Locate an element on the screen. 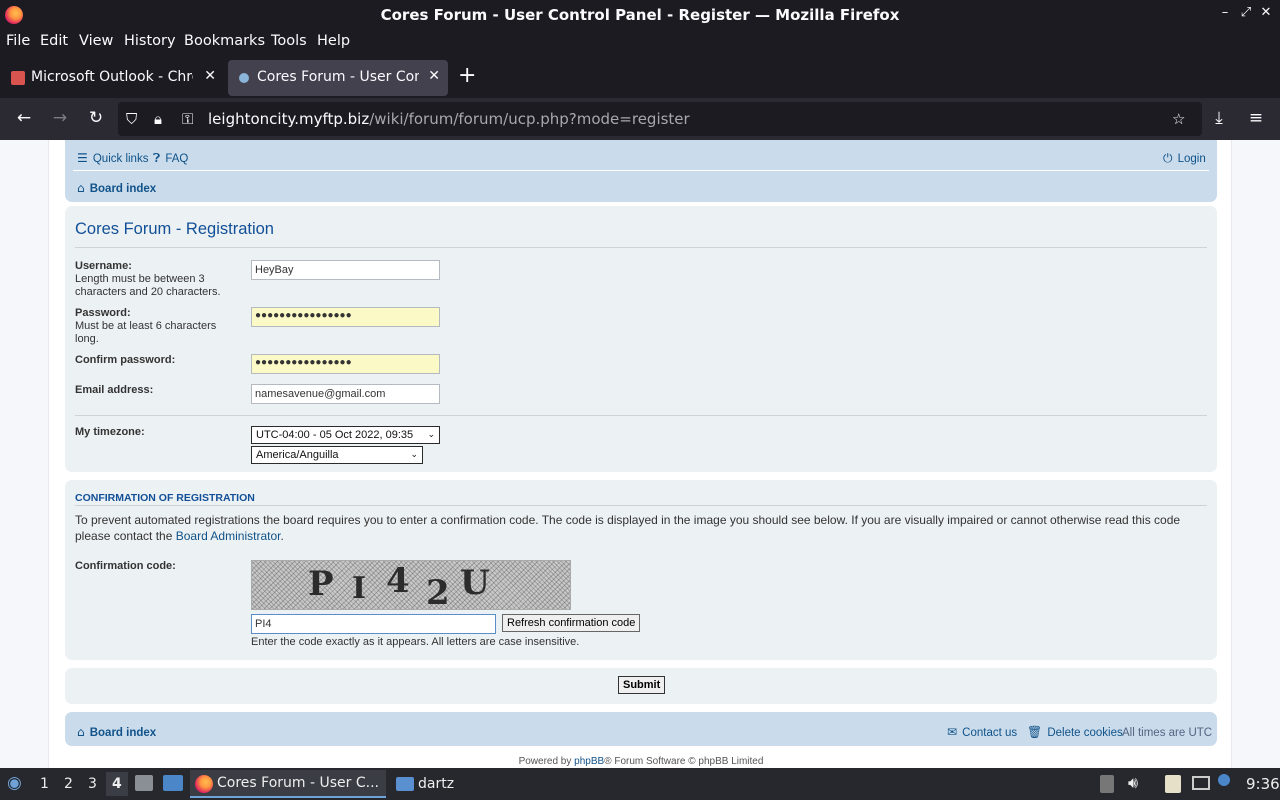 The height and width of the screenshot is (800, 1280). forum-favicon-icon is located at coordinates (244, 78).